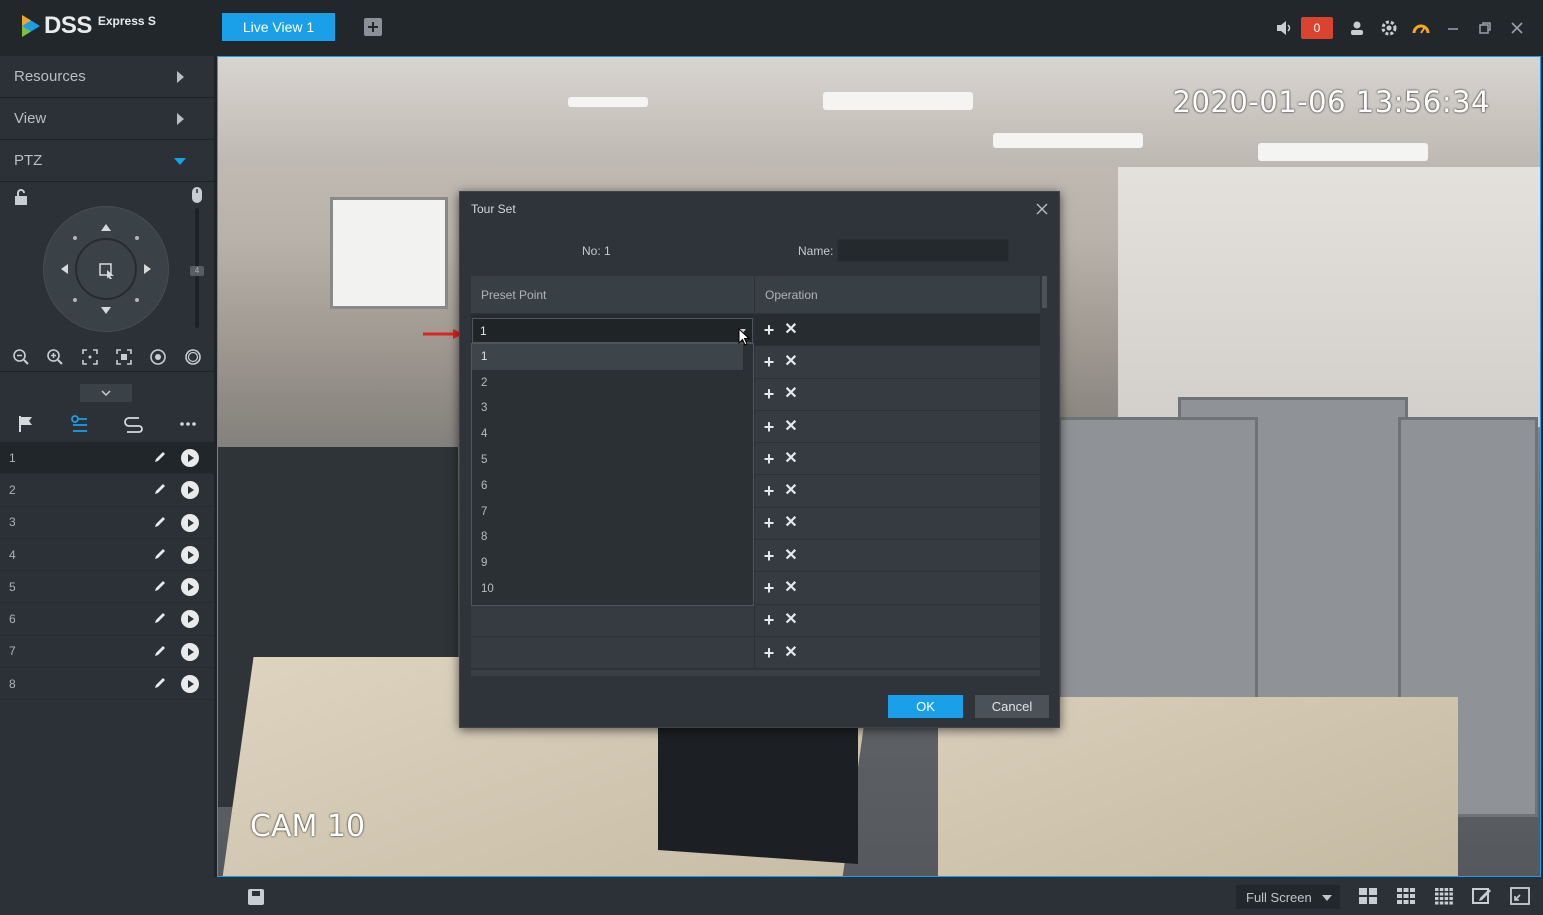  What do you see at coordinates (1406, 896) in the screenshot?
I see `layout-9-icon` at bounding box center [1406, 896].